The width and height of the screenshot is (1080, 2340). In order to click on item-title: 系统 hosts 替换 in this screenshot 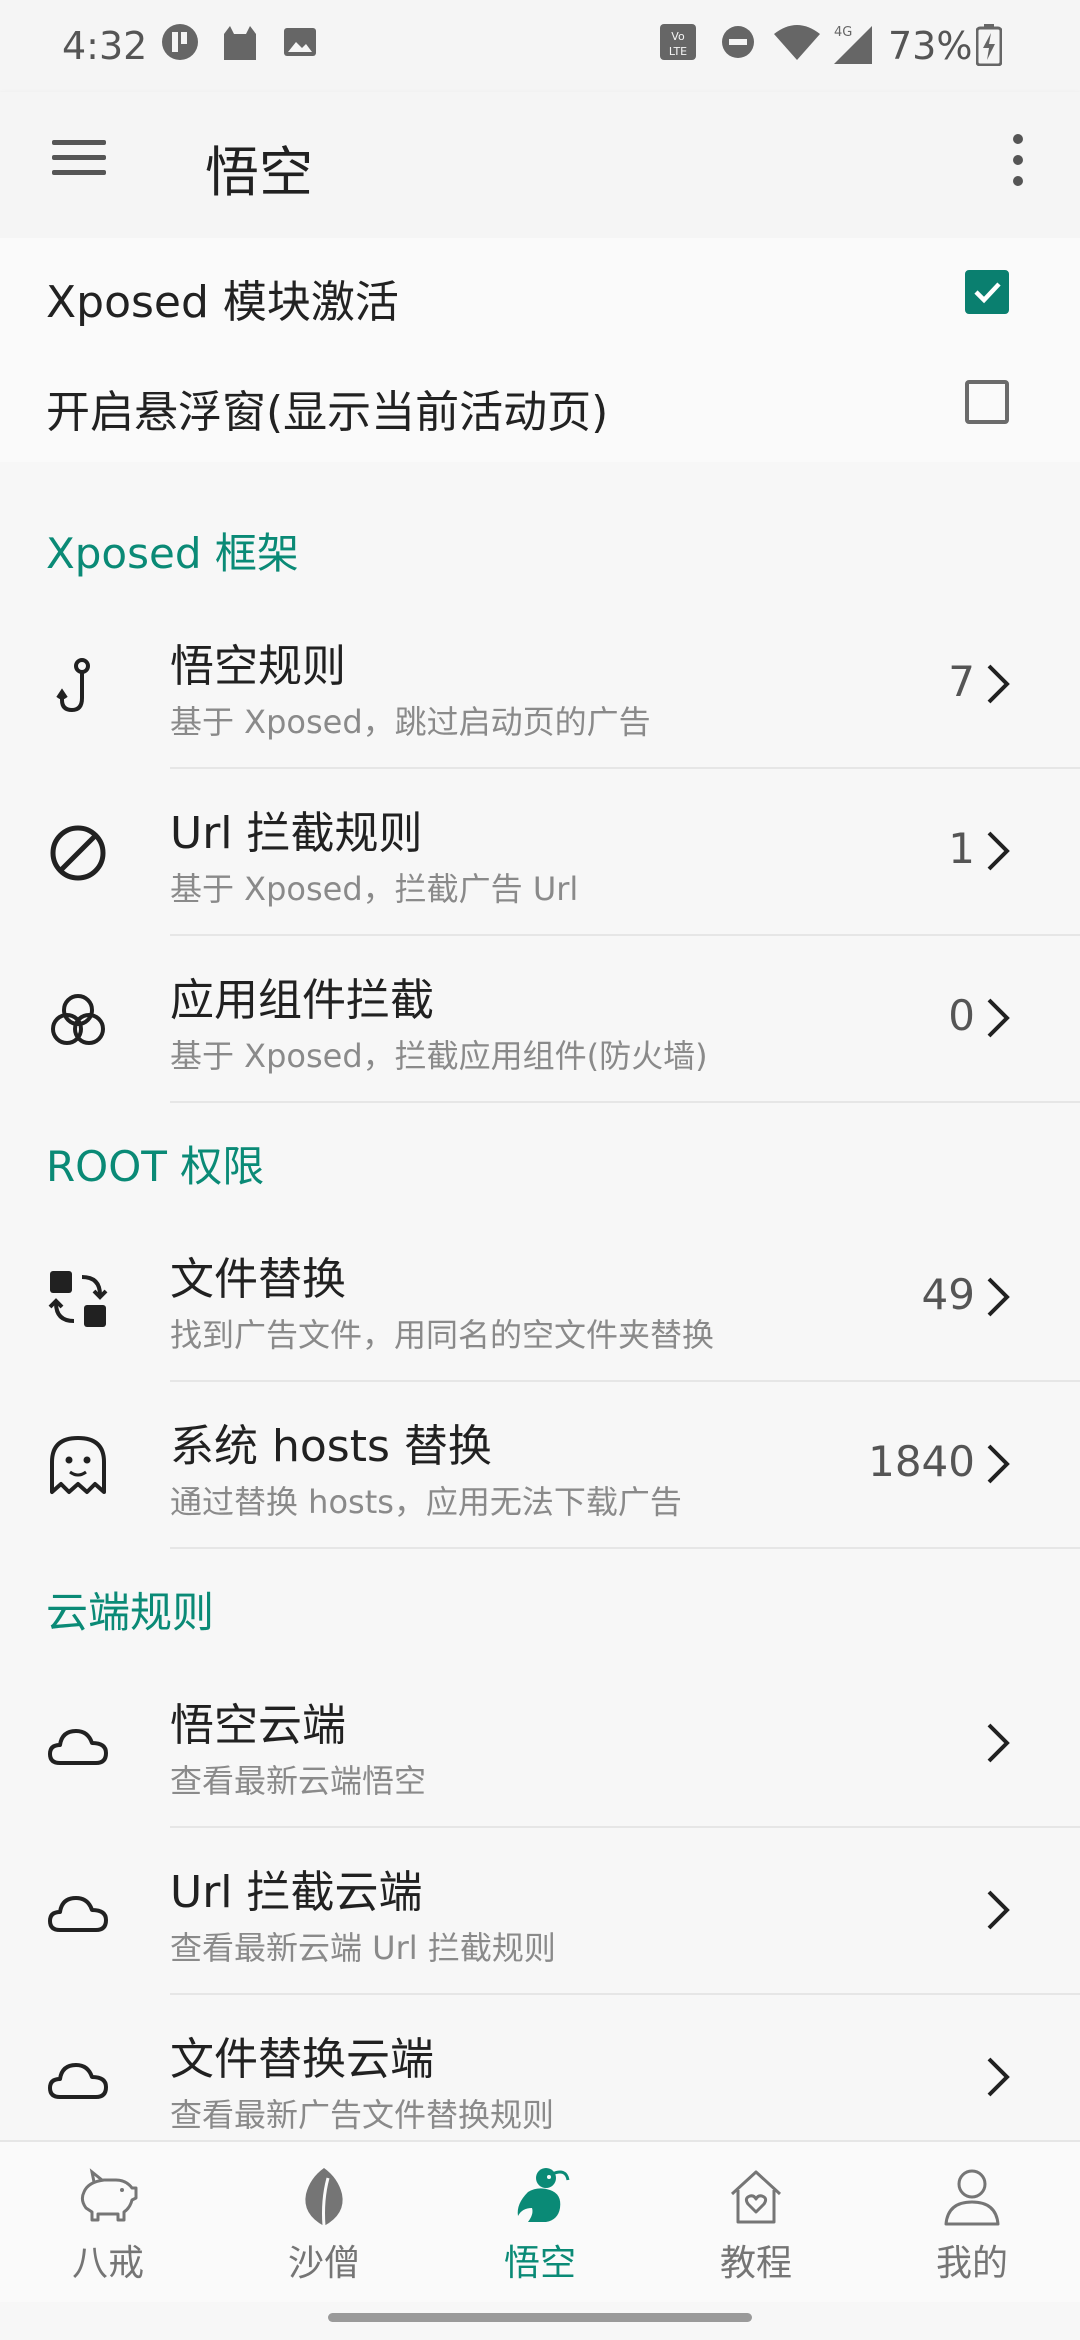, I will do `click(331, 1446)`.